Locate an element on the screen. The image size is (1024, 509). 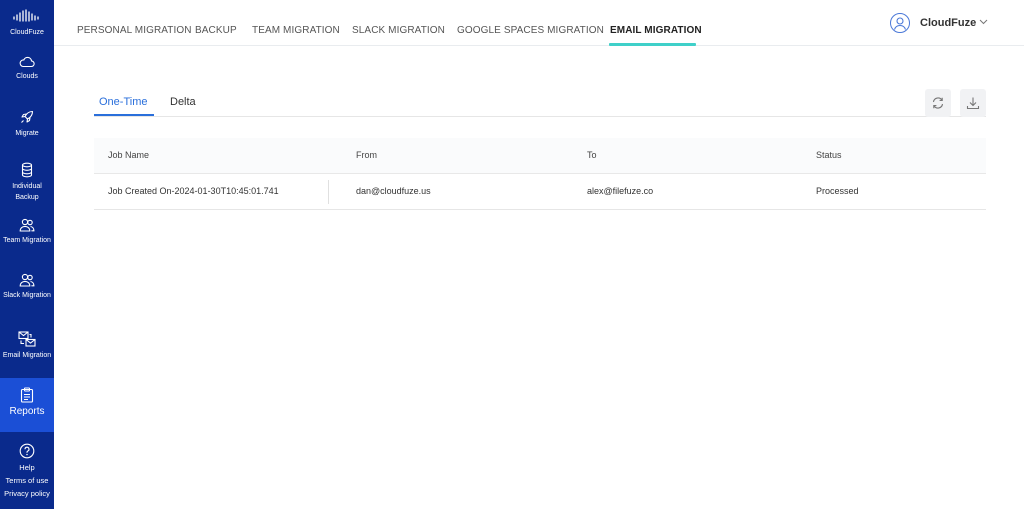
email-migration-icon is located at coordinates (27, 339).